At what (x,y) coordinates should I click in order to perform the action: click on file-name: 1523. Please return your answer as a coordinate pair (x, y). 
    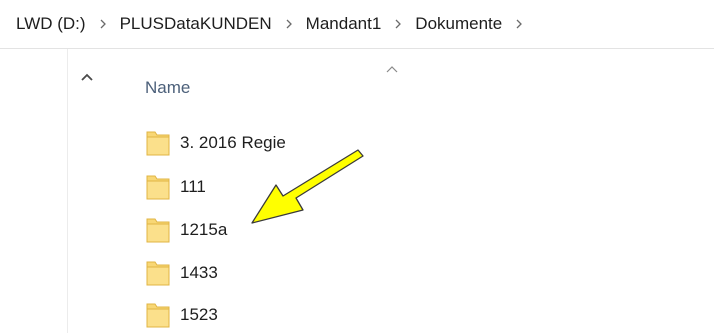
    Looking at the image, I should click on (199, 314).